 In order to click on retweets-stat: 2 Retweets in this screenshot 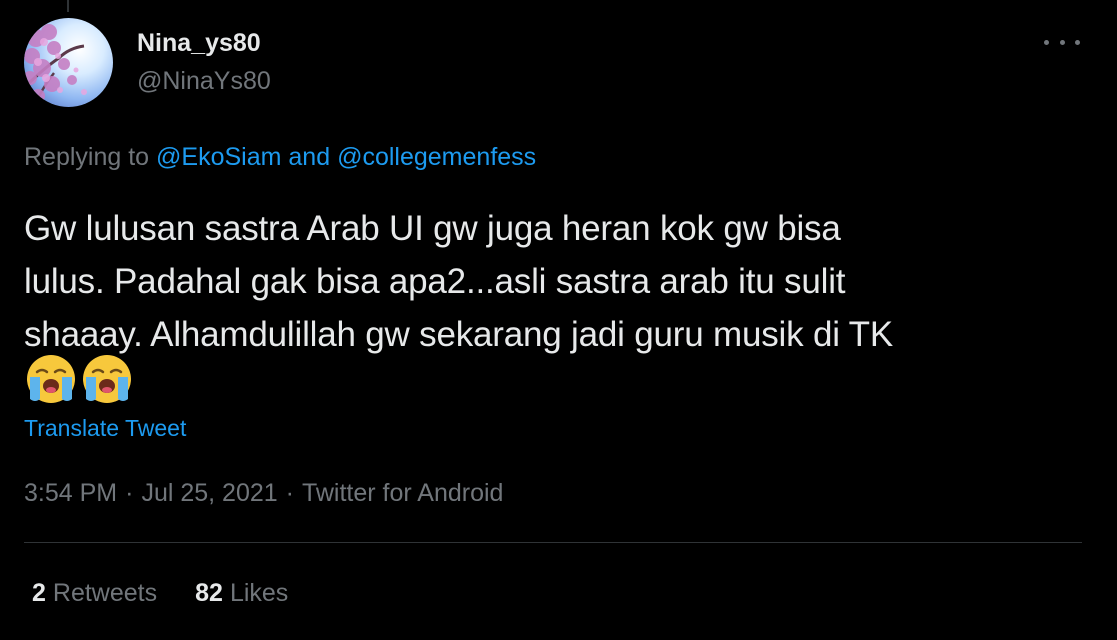, I will do `click(94, 593)`.